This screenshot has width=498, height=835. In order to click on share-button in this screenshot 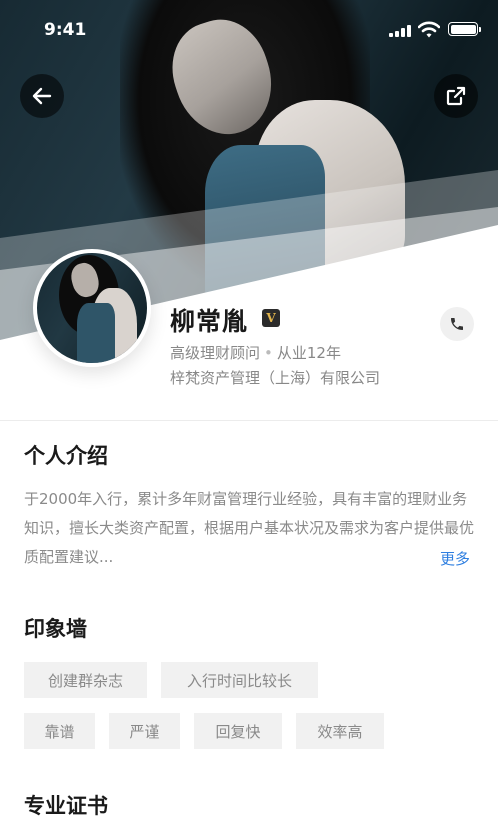, I will do `click(456, 96)`.